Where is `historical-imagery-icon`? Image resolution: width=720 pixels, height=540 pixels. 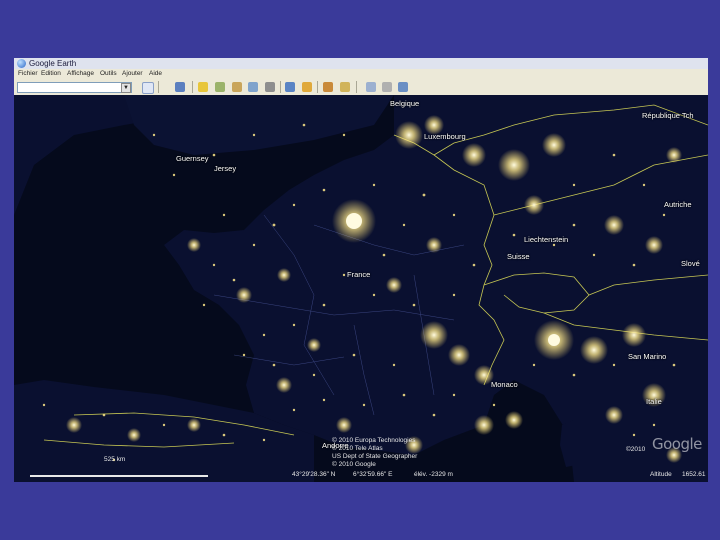 historical-imagery-icon is located at coordinates (290, 87).